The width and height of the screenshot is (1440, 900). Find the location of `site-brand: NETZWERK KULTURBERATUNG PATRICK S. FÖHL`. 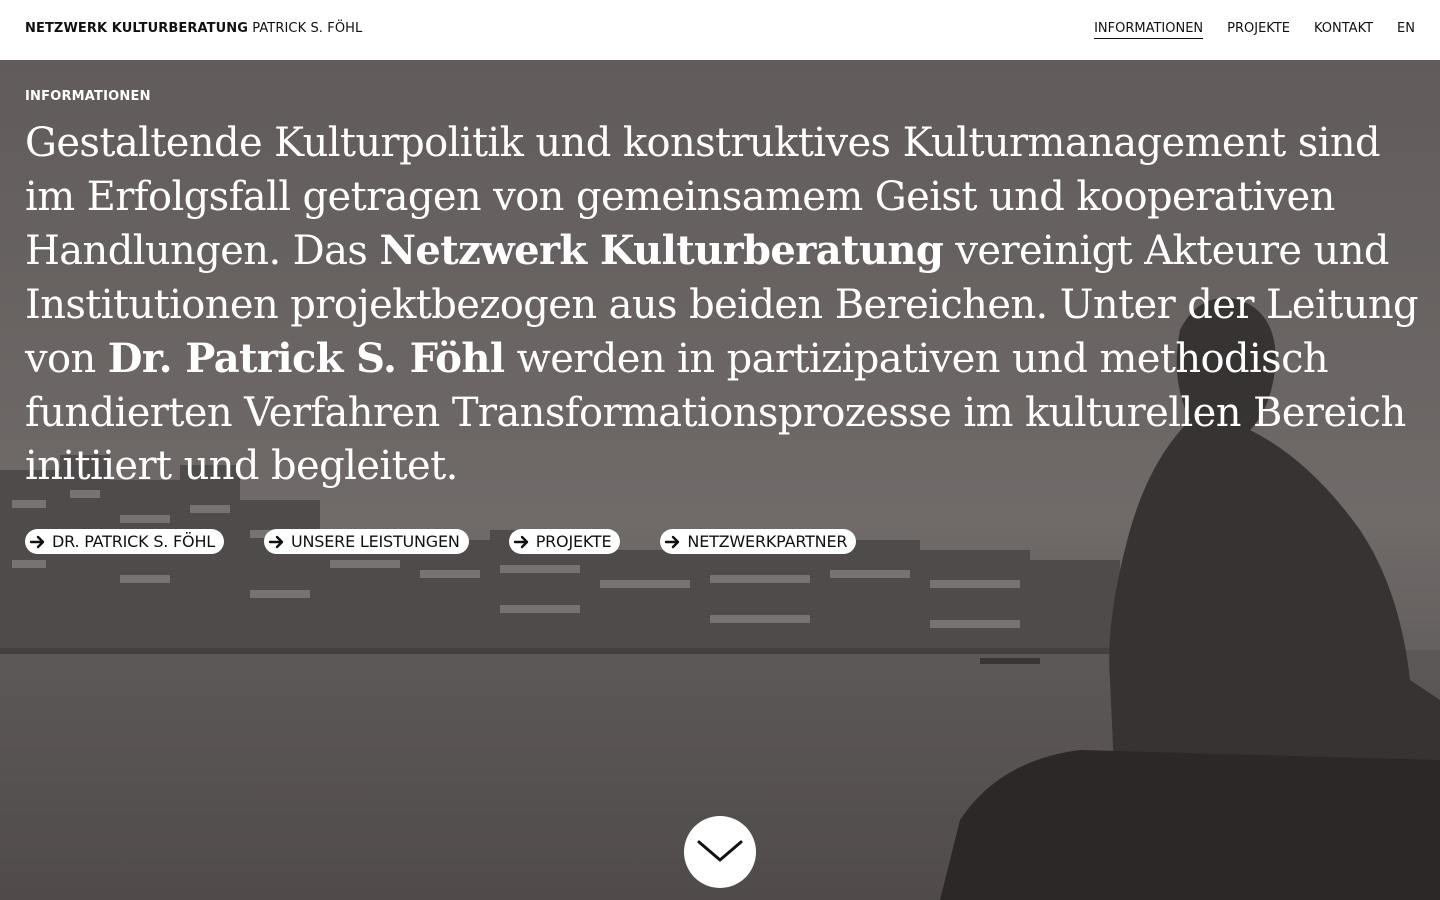

site-brand: NETZWERK KULTURBERATUNG PATRICK S. FÖHL is located at coordinates (193, 28).